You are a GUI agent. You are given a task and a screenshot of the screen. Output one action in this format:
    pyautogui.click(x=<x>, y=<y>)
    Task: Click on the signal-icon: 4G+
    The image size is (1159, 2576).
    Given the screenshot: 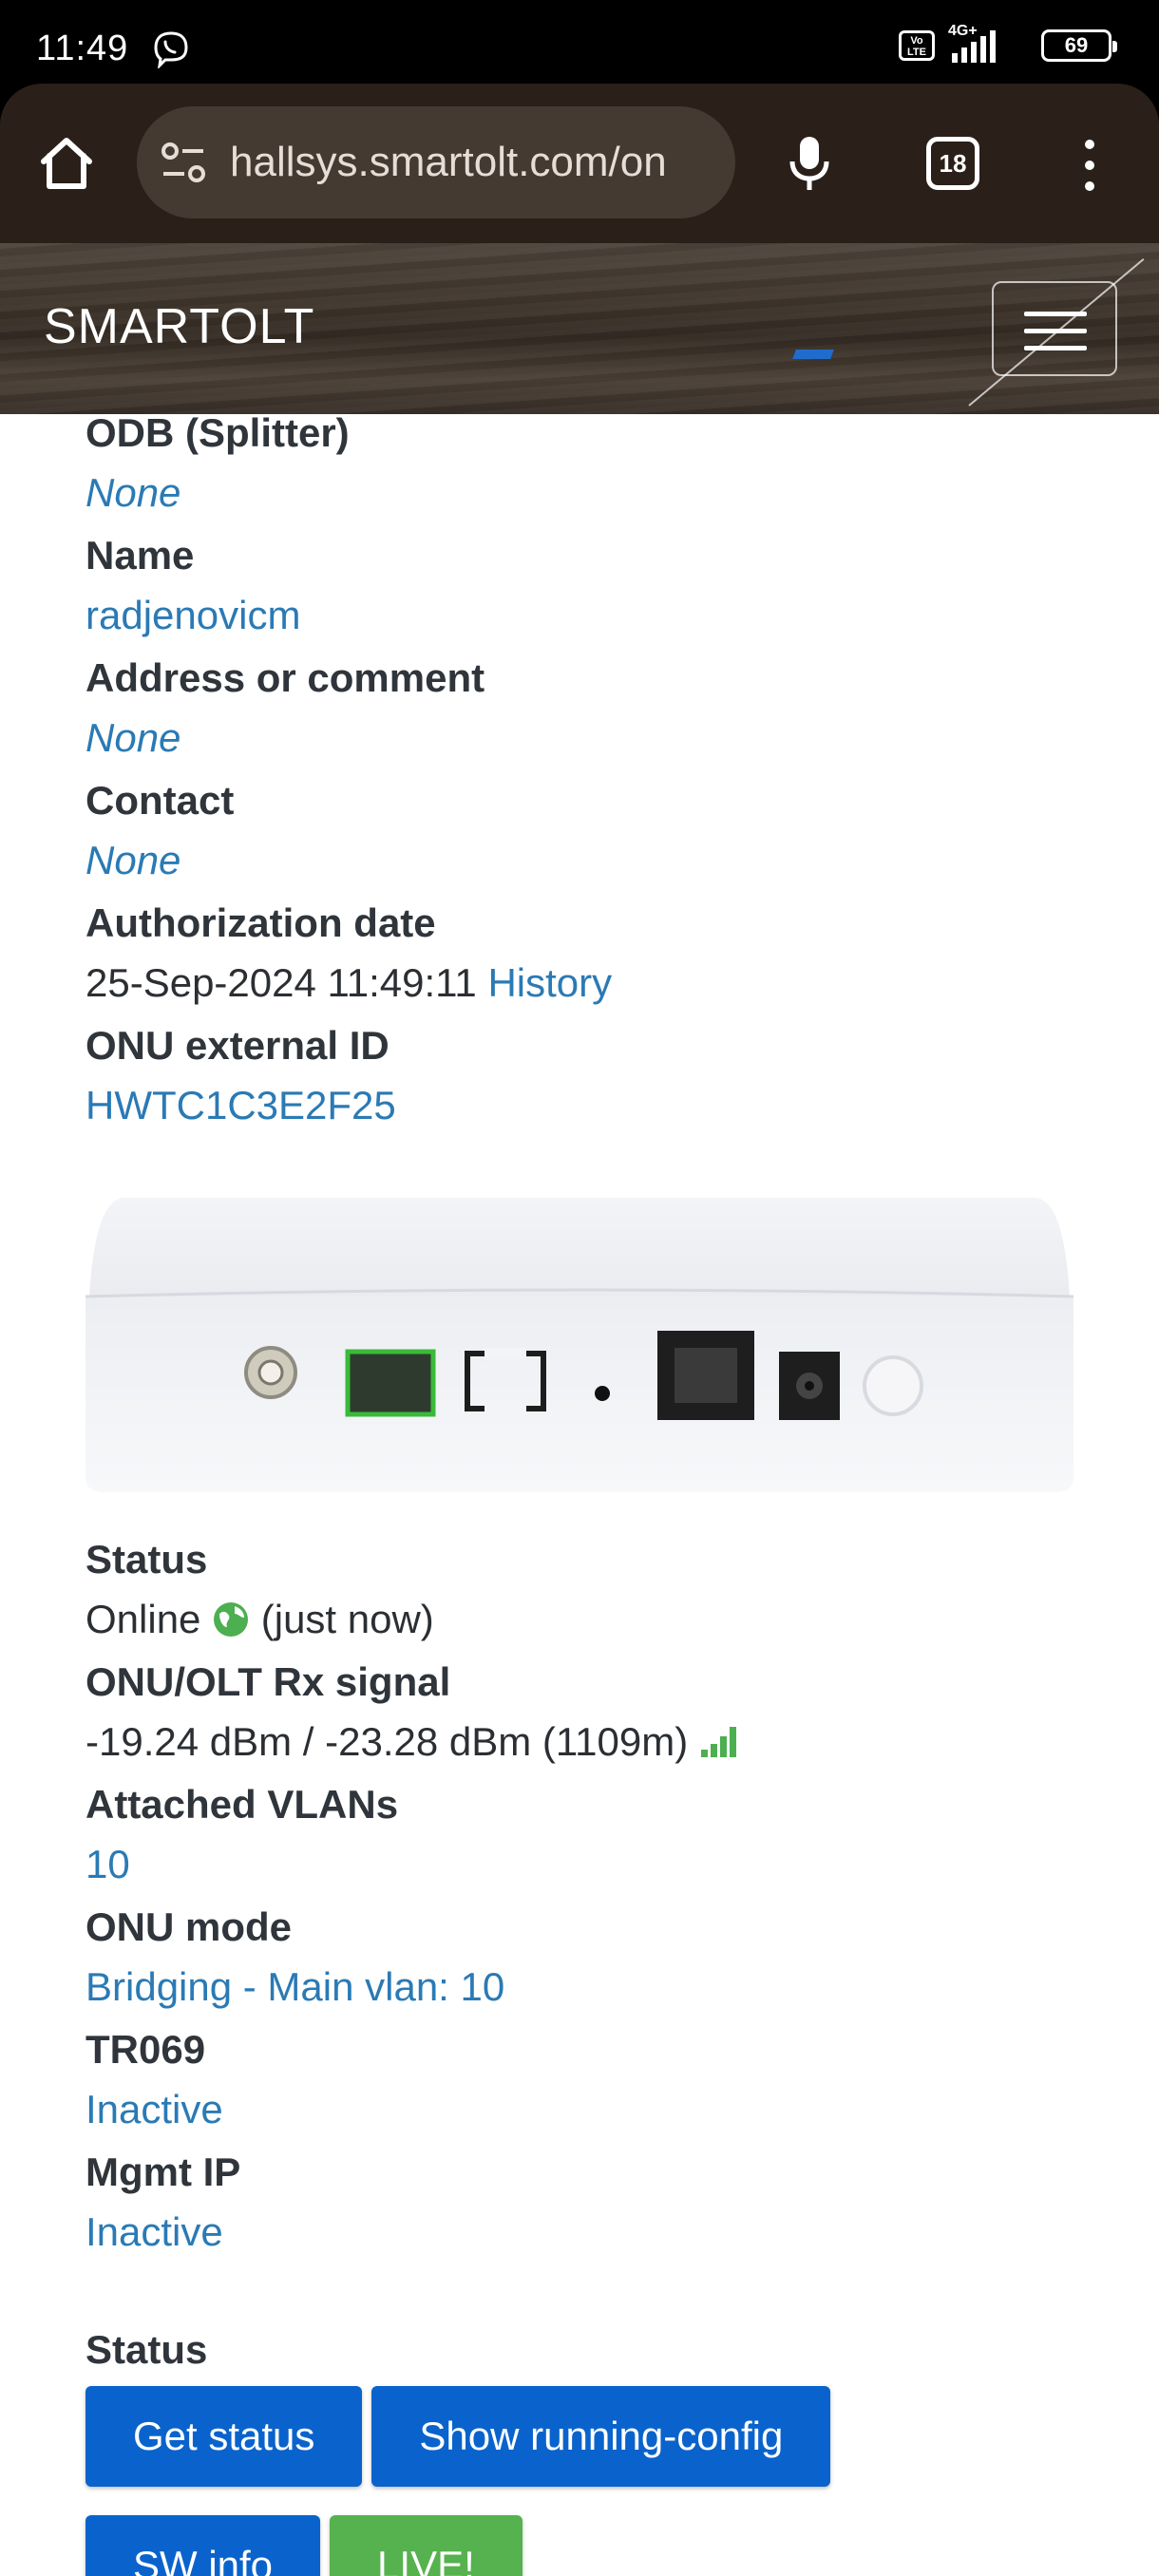 What is the action you would take?
    pyautogui.click(x=988, y=44)
    